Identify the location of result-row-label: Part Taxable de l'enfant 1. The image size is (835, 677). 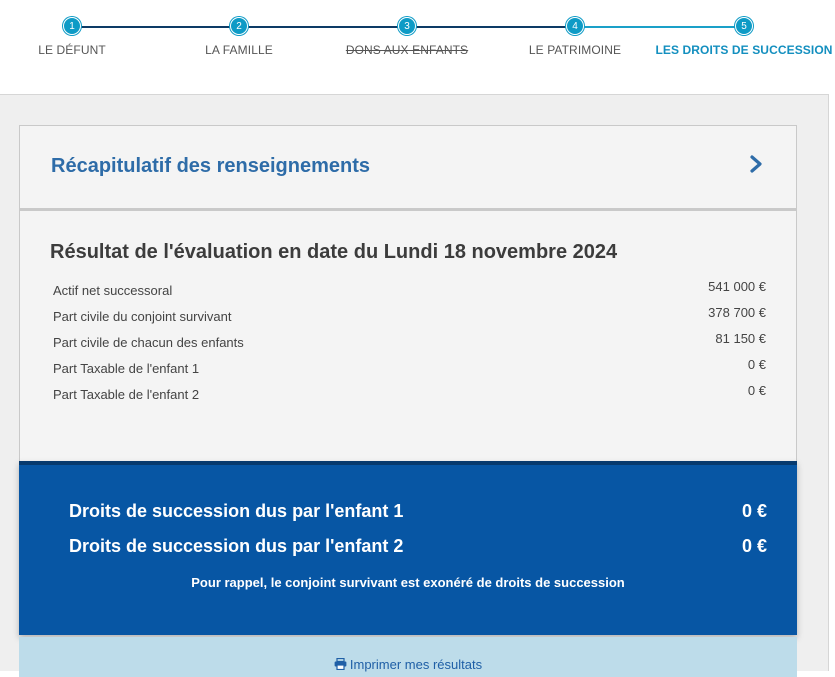
(126, 368).